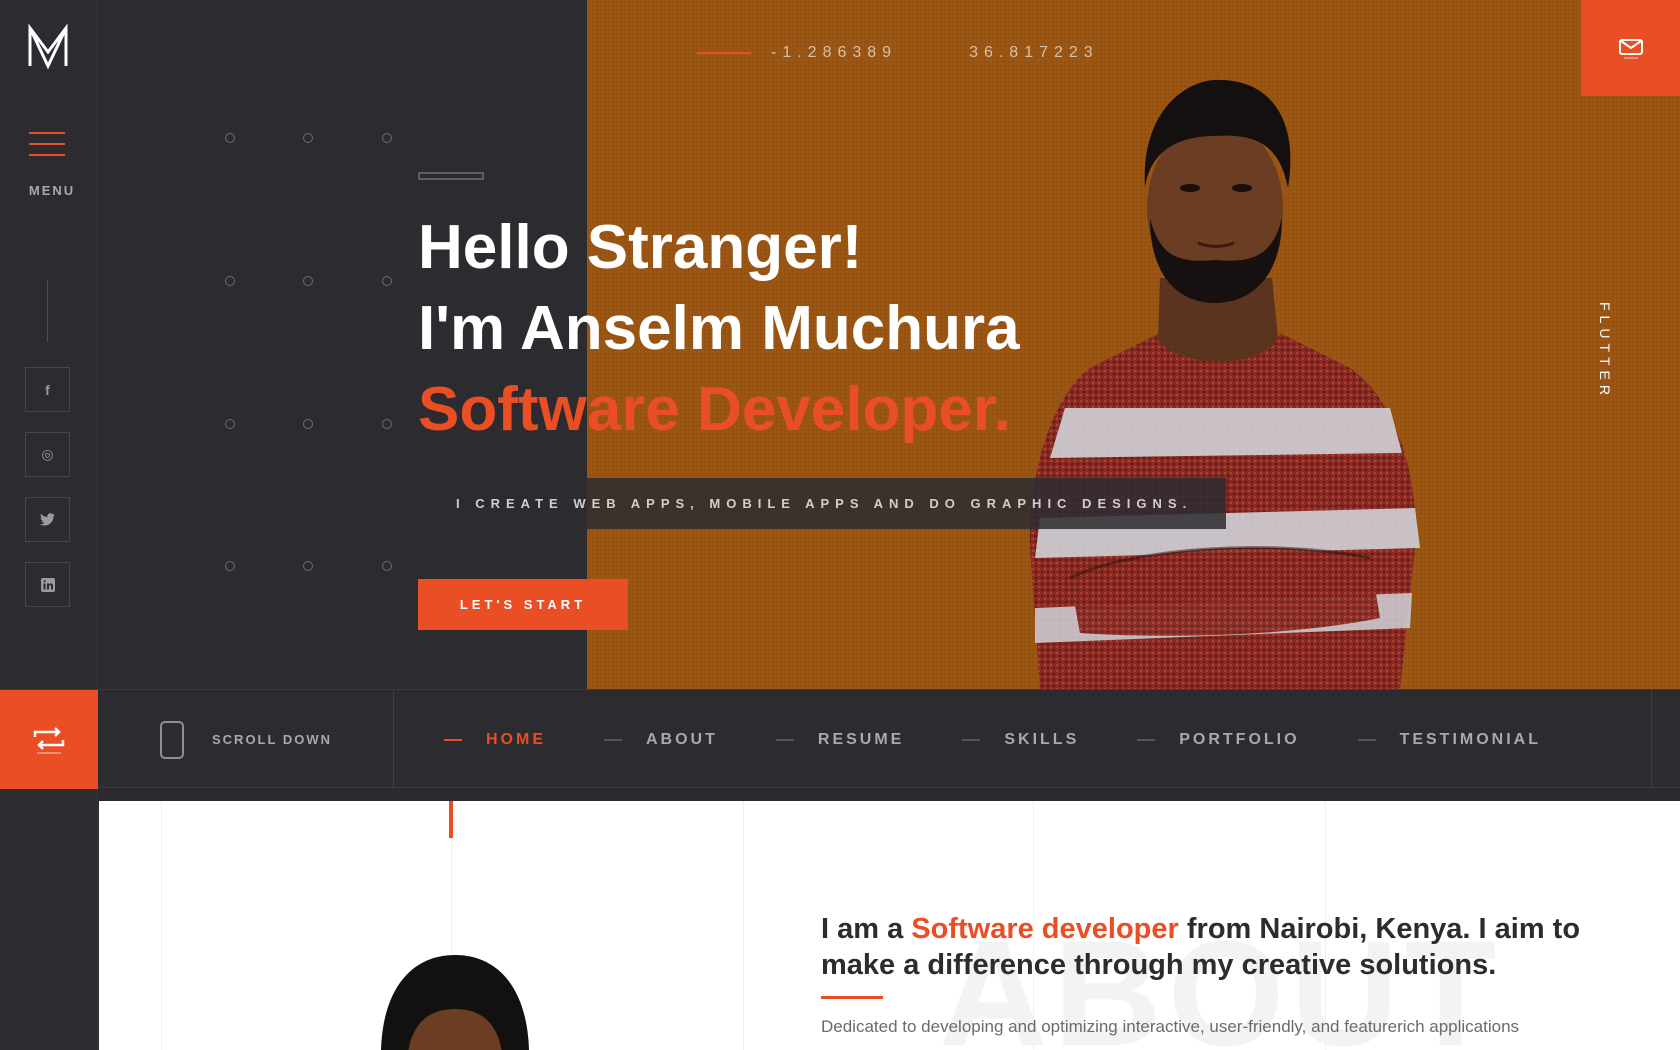 Image resolution: width=1680 pixels, height=1050 pixels. I want to click on menu-label: MENU, so click(52, 190).